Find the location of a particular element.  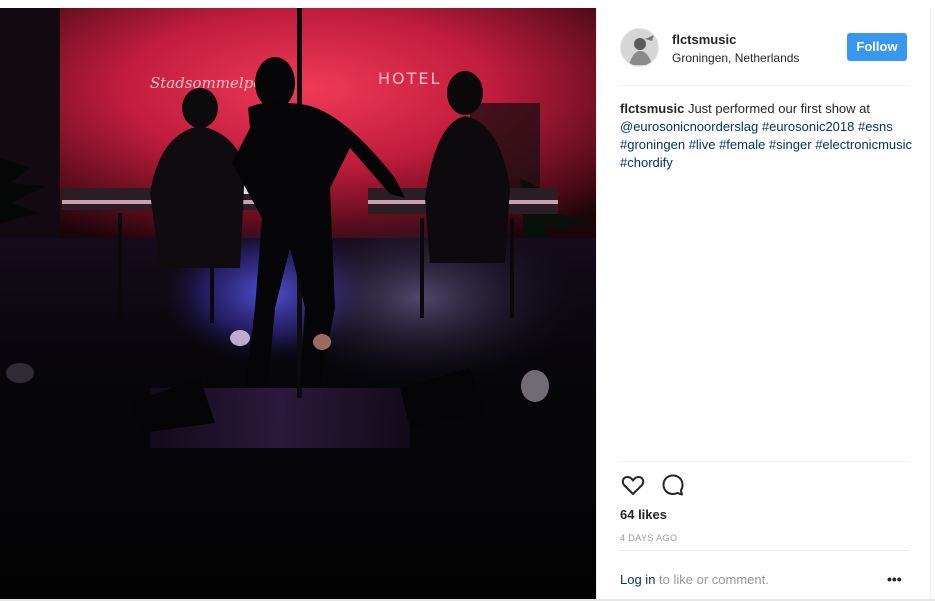

caption-text: Just performed our first show at is located at coordinates (779, 108).